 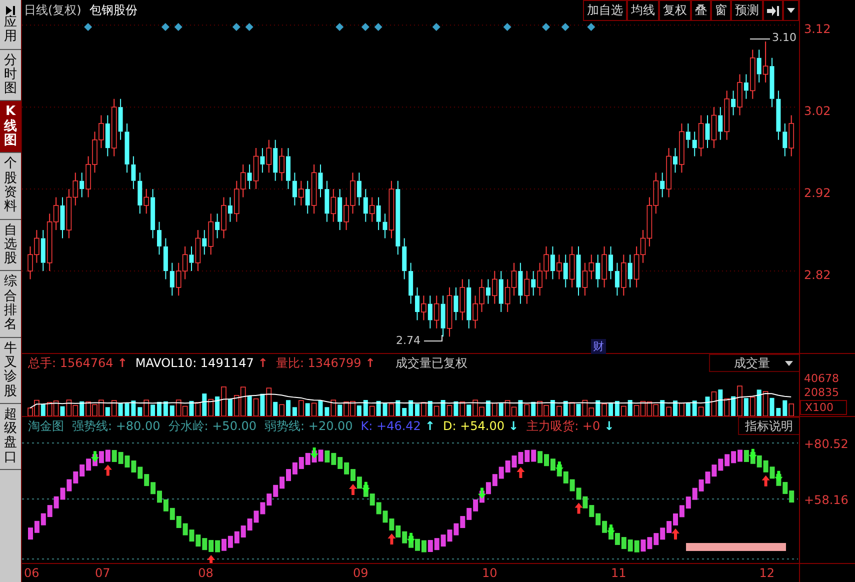 I want to click on sidebar-tab: 牛叉诊股, so click(x=10, y=371).